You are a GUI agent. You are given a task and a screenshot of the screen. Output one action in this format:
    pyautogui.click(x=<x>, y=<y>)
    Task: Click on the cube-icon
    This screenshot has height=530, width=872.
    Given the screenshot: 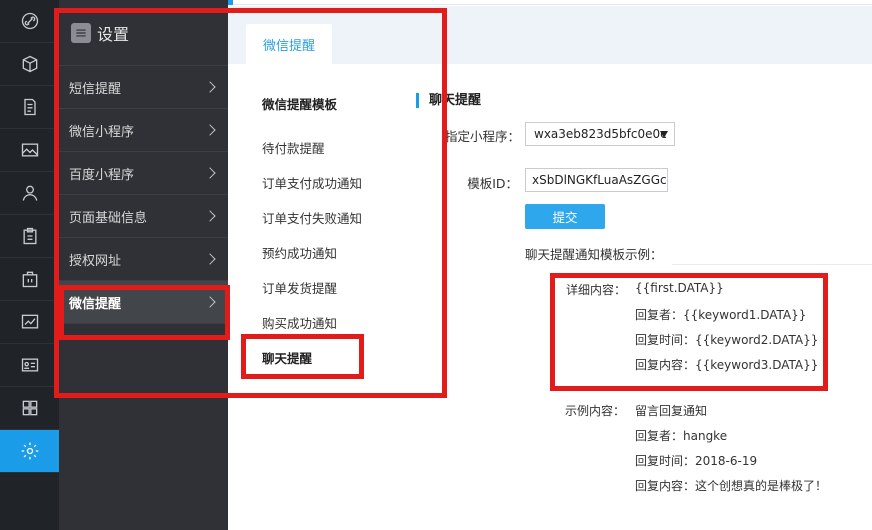 What is the action you would take?
    pyautogui.click(x=29, y=64)
    